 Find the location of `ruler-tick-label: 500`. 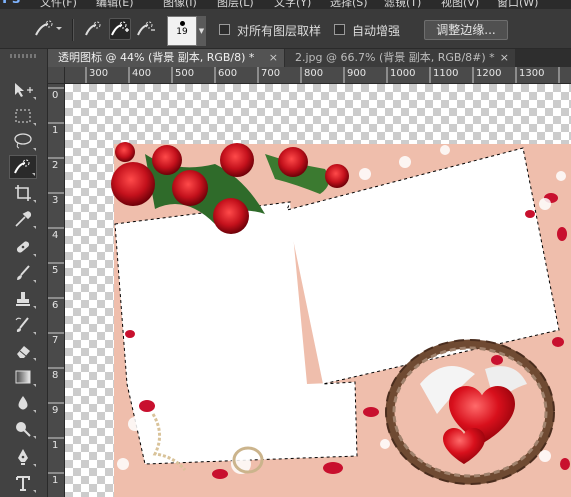

ruler-tick-label: 500 is located at coordinates (185, 73).